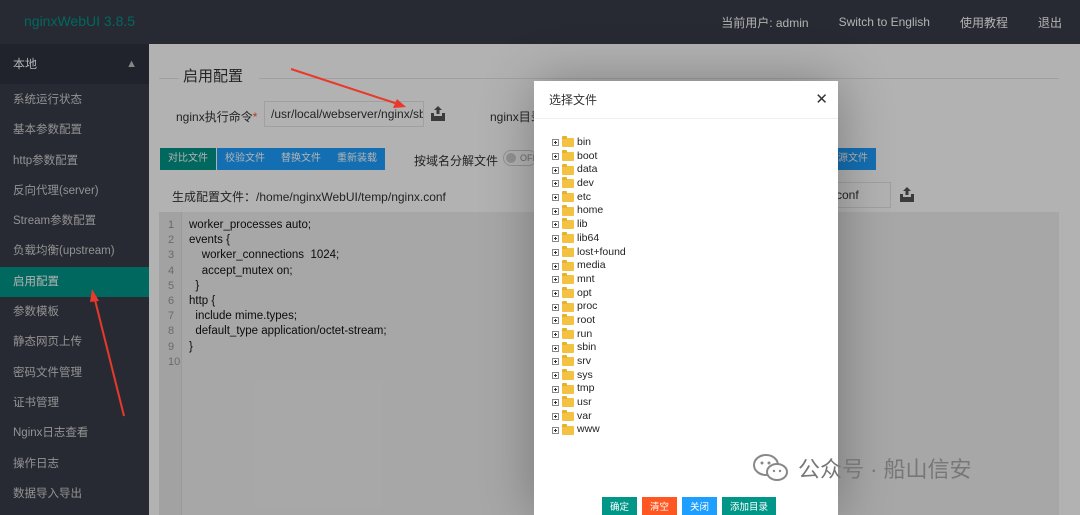 The width and height of the screenshot is (1080, 515). What do you see at coordinates (585, 184) in the screenshot?
I see `folder-name: dev` at bounding box center [585, 184].